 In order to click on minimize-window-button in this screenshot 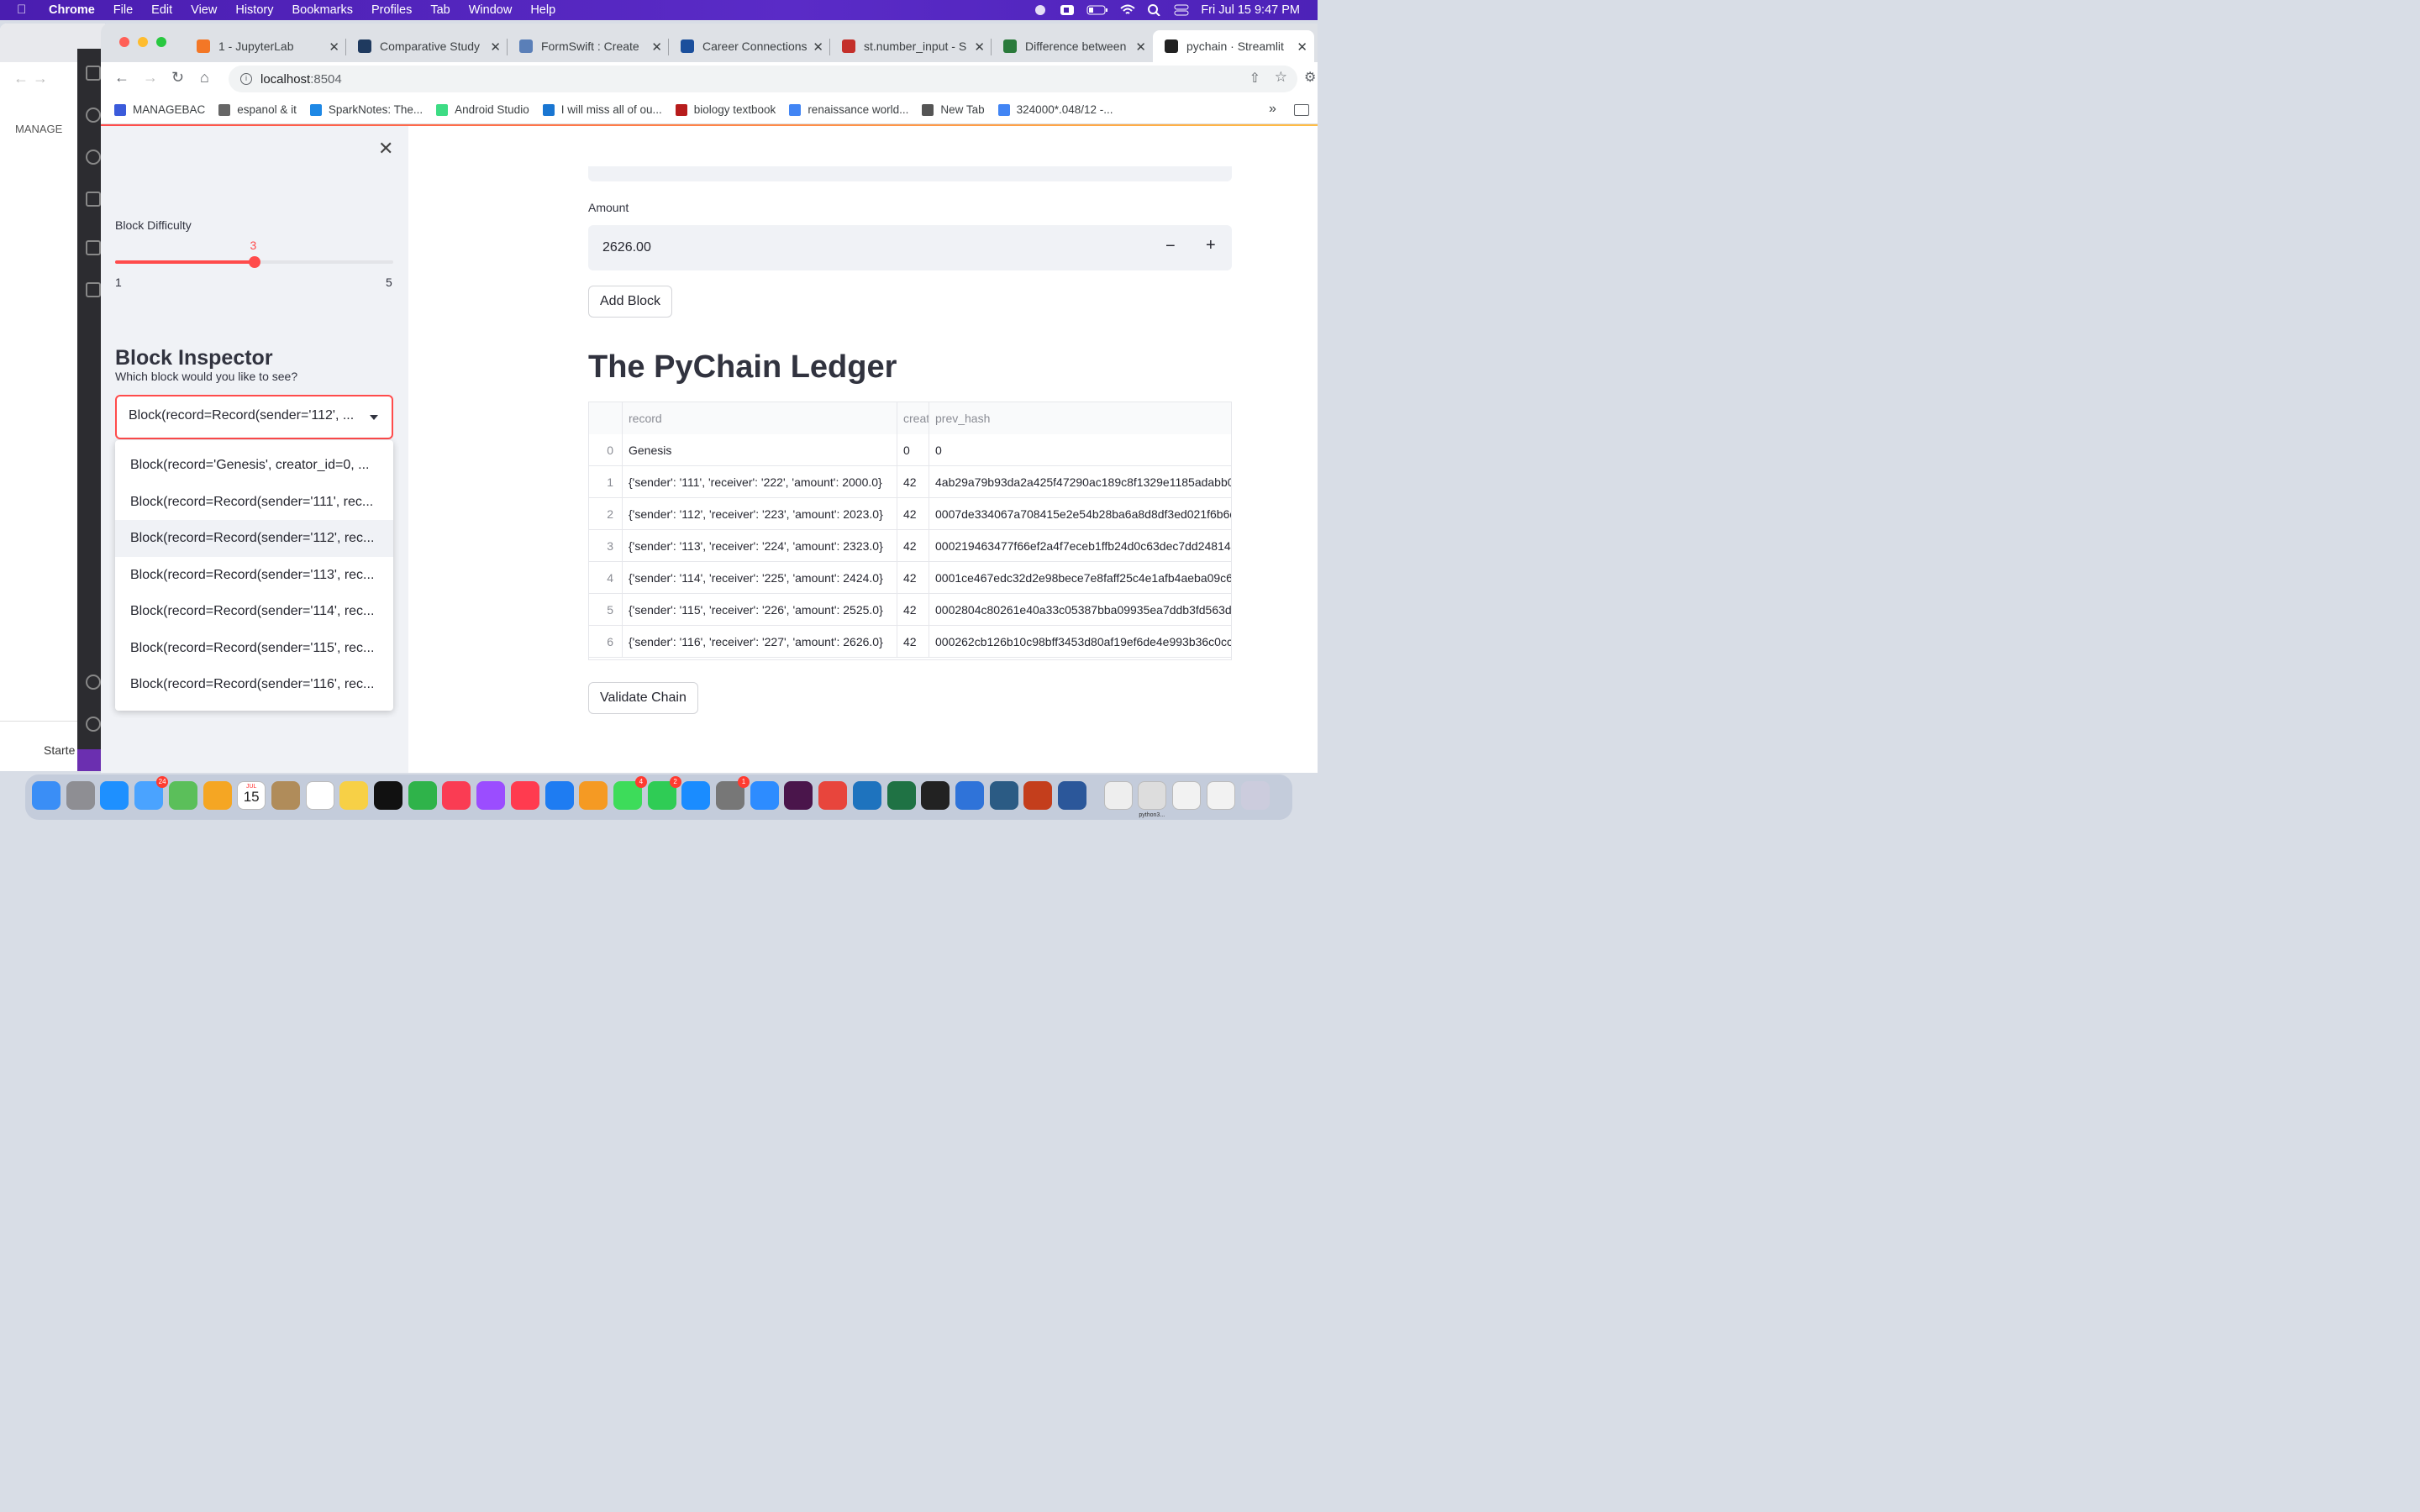, I will do `click(143, 42)`.